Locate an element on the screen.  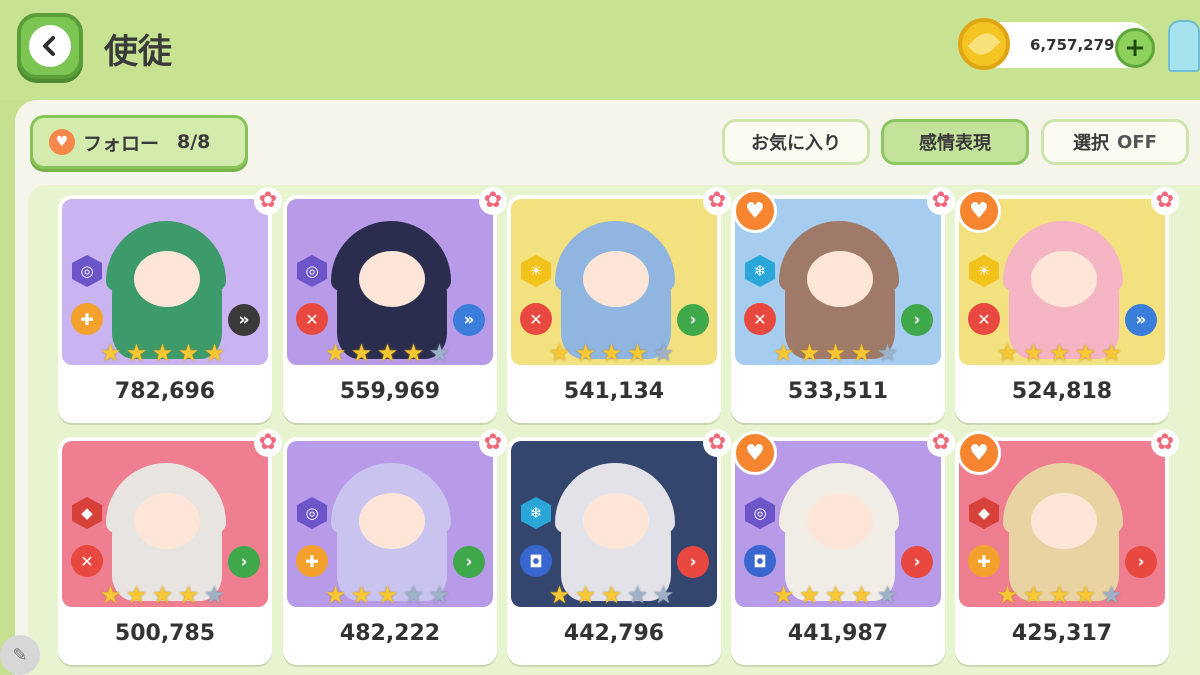
character-card: ◎ ◘ › ★ ★ ★ ★ ★ 441,987 ✿ ♥ is located at coordinates (843, 547).